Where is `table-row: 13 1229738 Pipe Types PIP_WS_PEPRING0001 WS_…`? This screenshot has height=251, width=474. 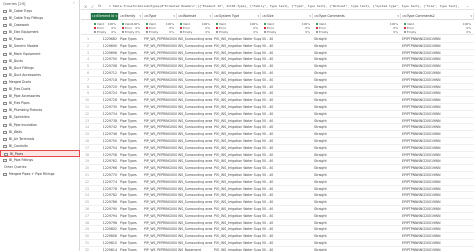 table-row: 13 1229738 Pipe Types PIP_WS_PEPRING0001 WS_… is located at coordinates (277, 121).